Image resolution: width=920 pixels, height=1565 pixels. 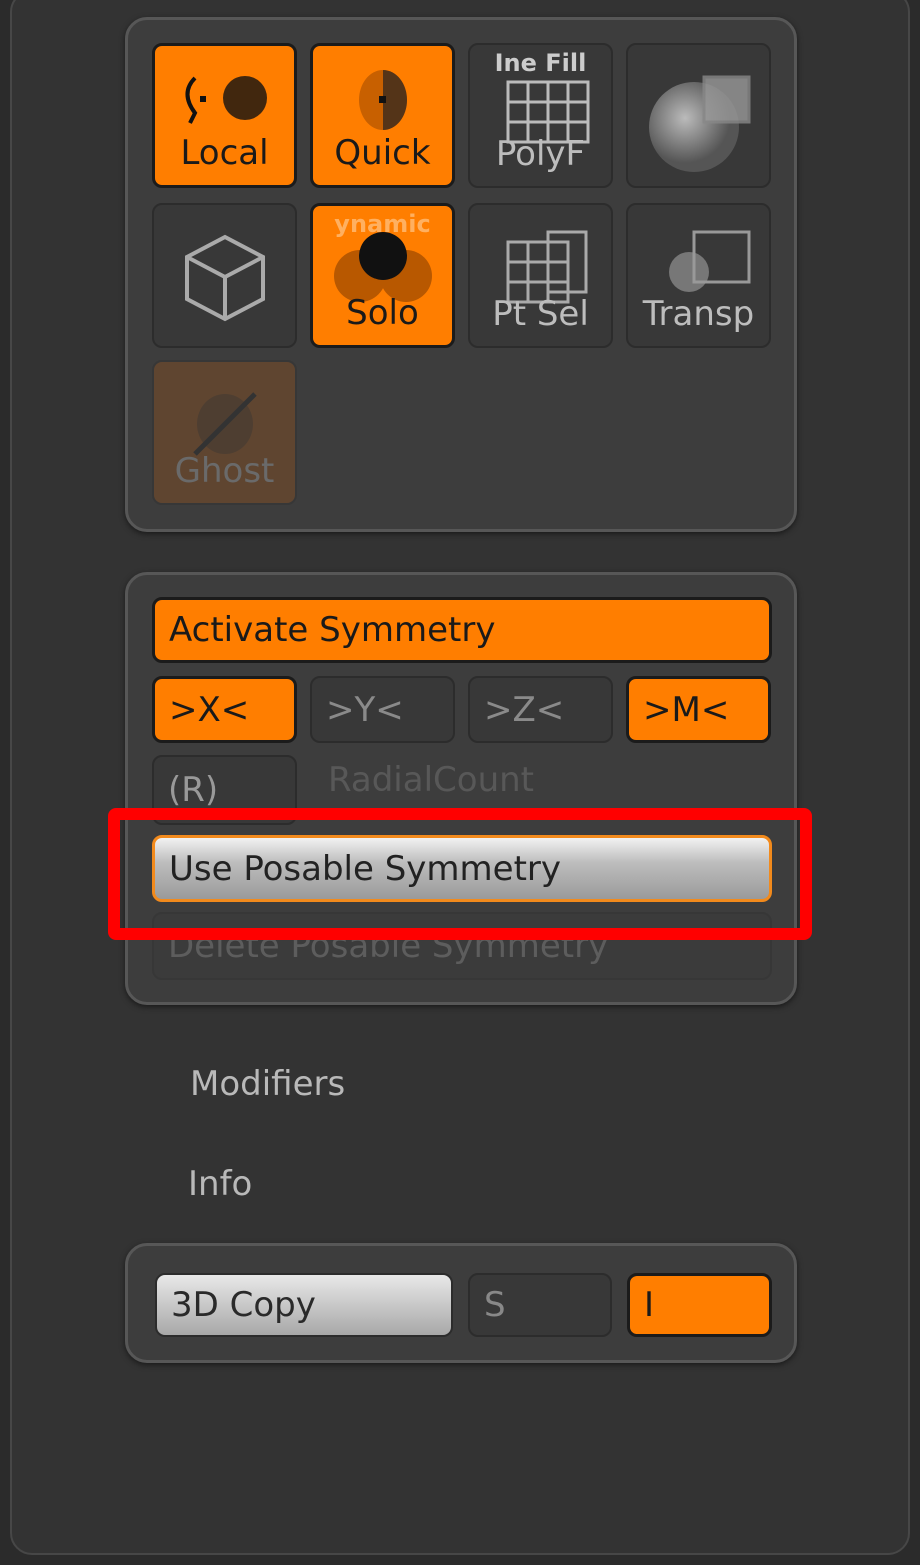 I want to click on button-label: PolyF, so click(x=540, y=154).